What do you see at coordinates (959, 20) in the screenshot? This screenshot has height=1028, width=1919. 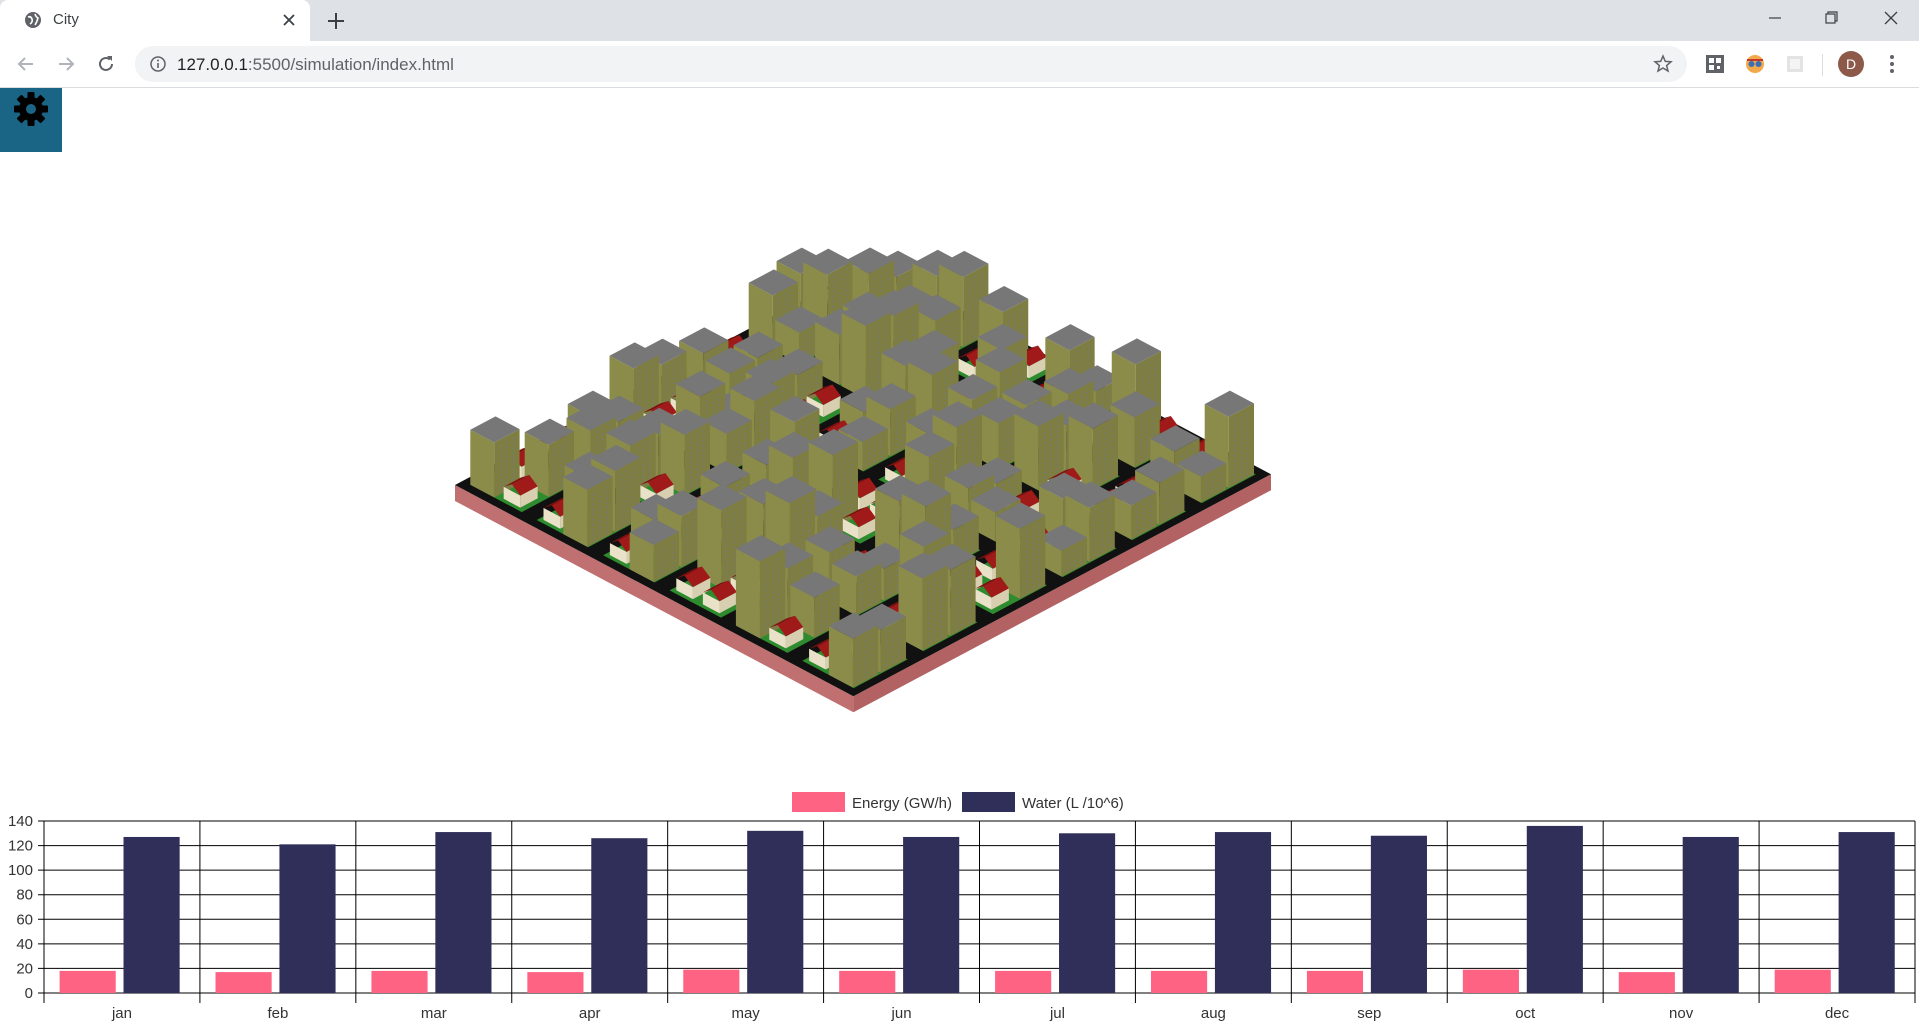 I see `tab-strip: City` at bounding box center [959, 20].